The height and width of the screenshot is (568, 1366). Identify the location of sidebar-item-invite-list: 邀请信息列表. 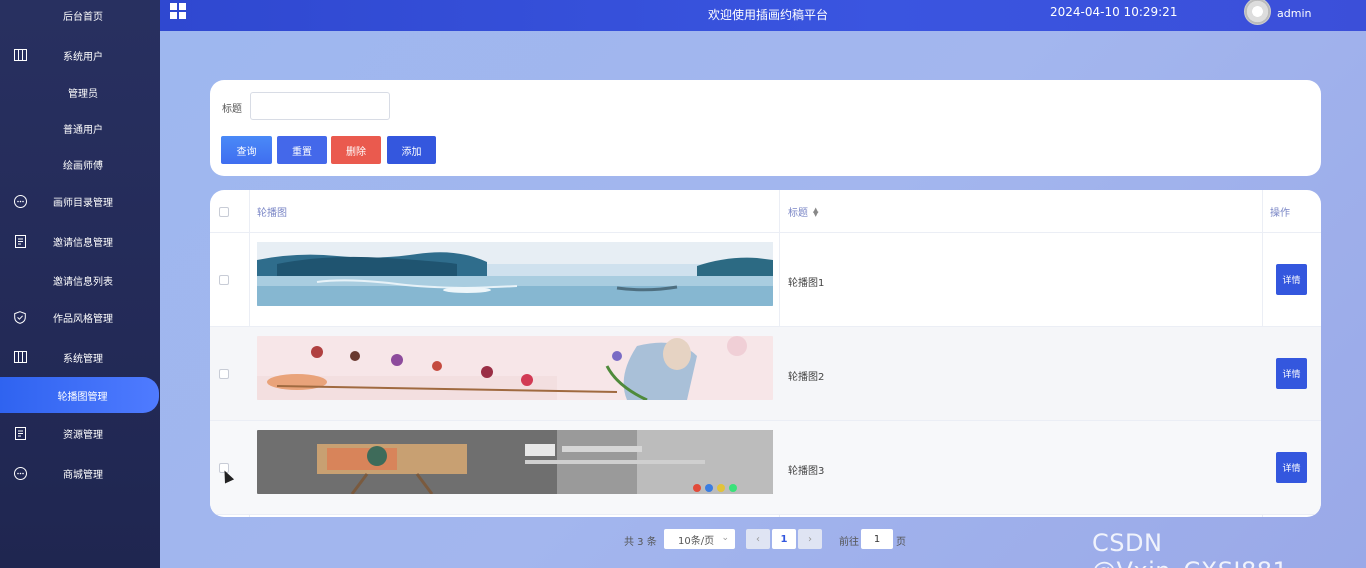
(80, 280).